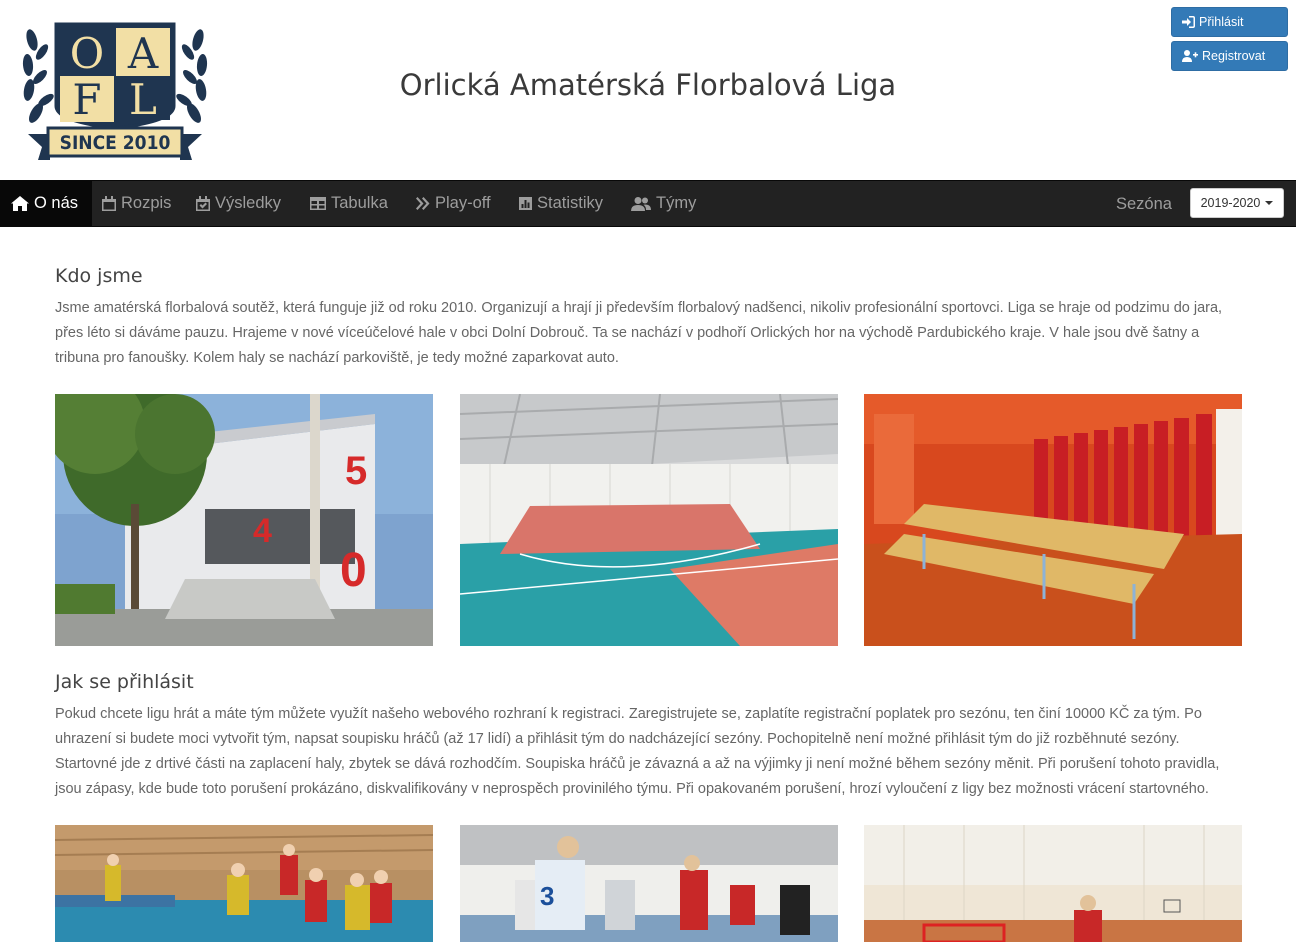 This screenshot has height=942, width=1296. I want to click on season-label: Sezóna, so click(1144, 204).